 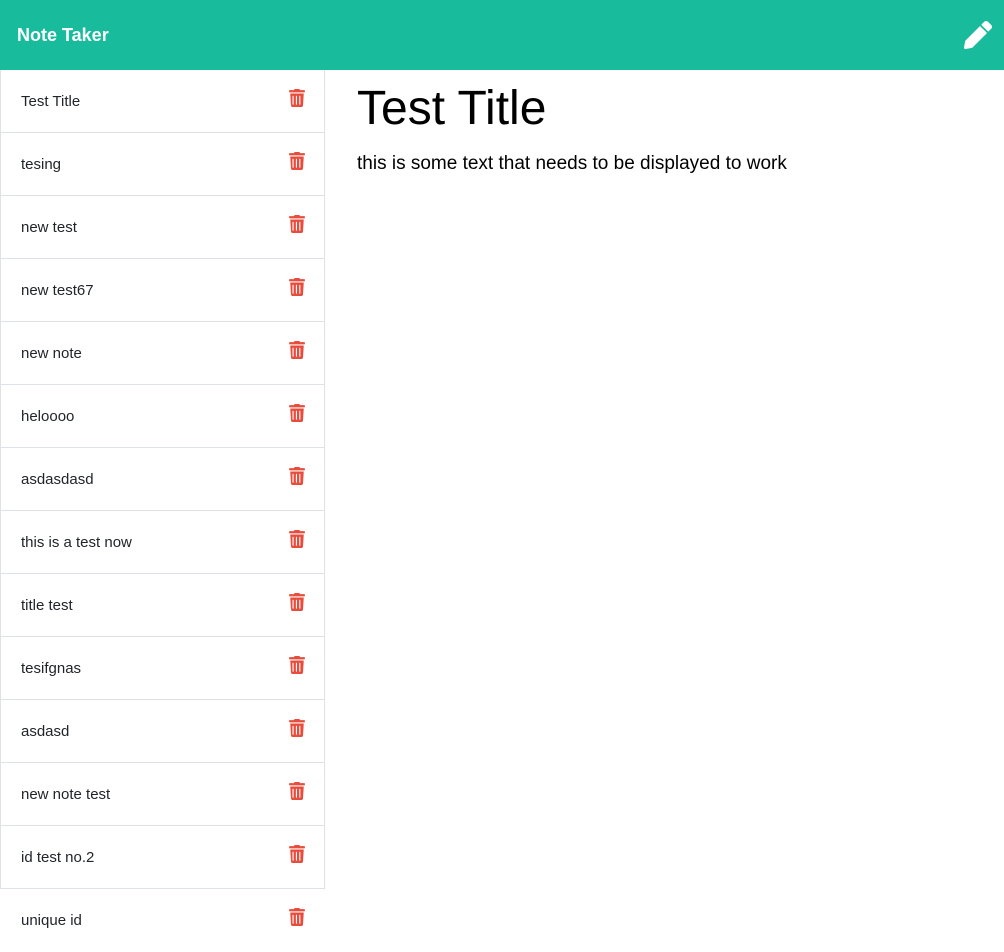 I want to click on note-list-item: new test67, so click(x=162, y=290).